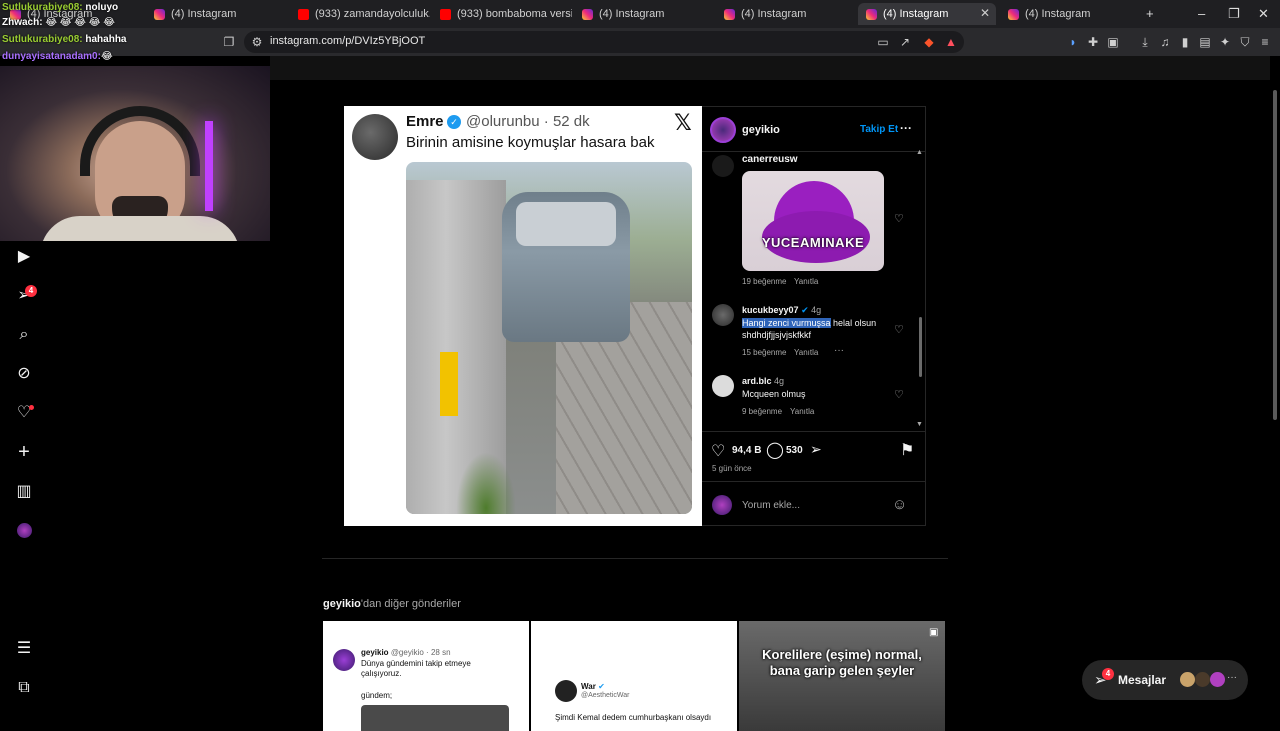  Describe the element at coordinates (761, 130) in the screenshot. I see `author-username: geyikio` at that location.